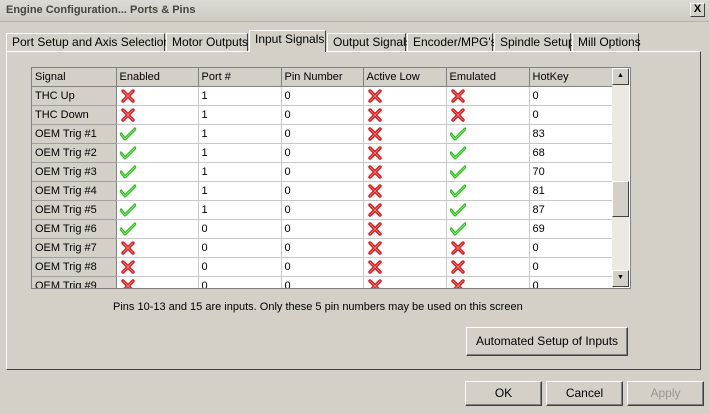  What do you see at coordinates (322, 77) in the screenshot?
I see `column-header-pin-number: Pin Number` at bounding box center [322, 77].